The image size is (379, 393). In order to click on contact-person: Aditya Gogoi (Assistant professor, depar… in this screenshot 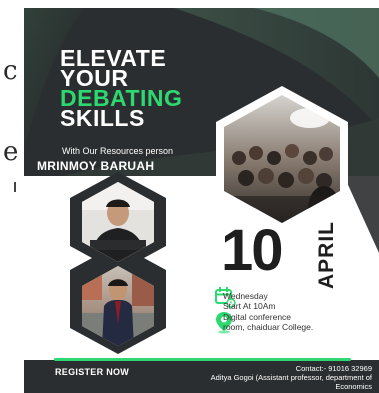, I will do `click(291, 377)`.